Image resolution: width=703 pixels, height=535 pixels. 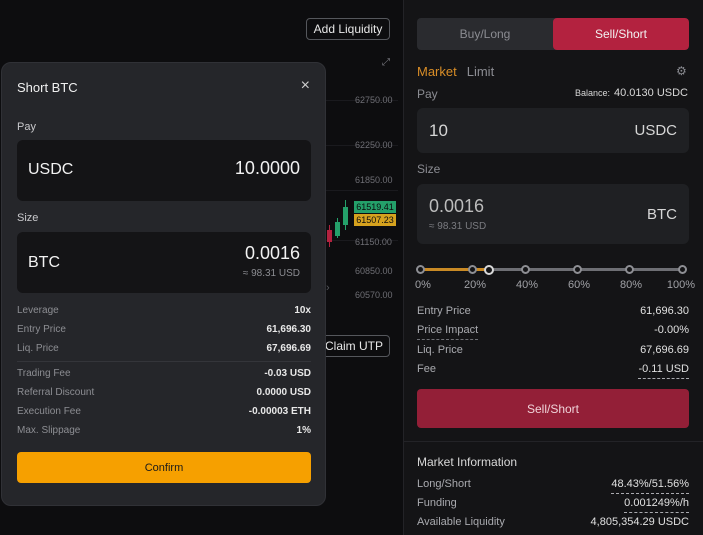 What do you see at coordinates (454, 269) in the screenshot?
I see `slider-fill` at bounding box center [454, 269].